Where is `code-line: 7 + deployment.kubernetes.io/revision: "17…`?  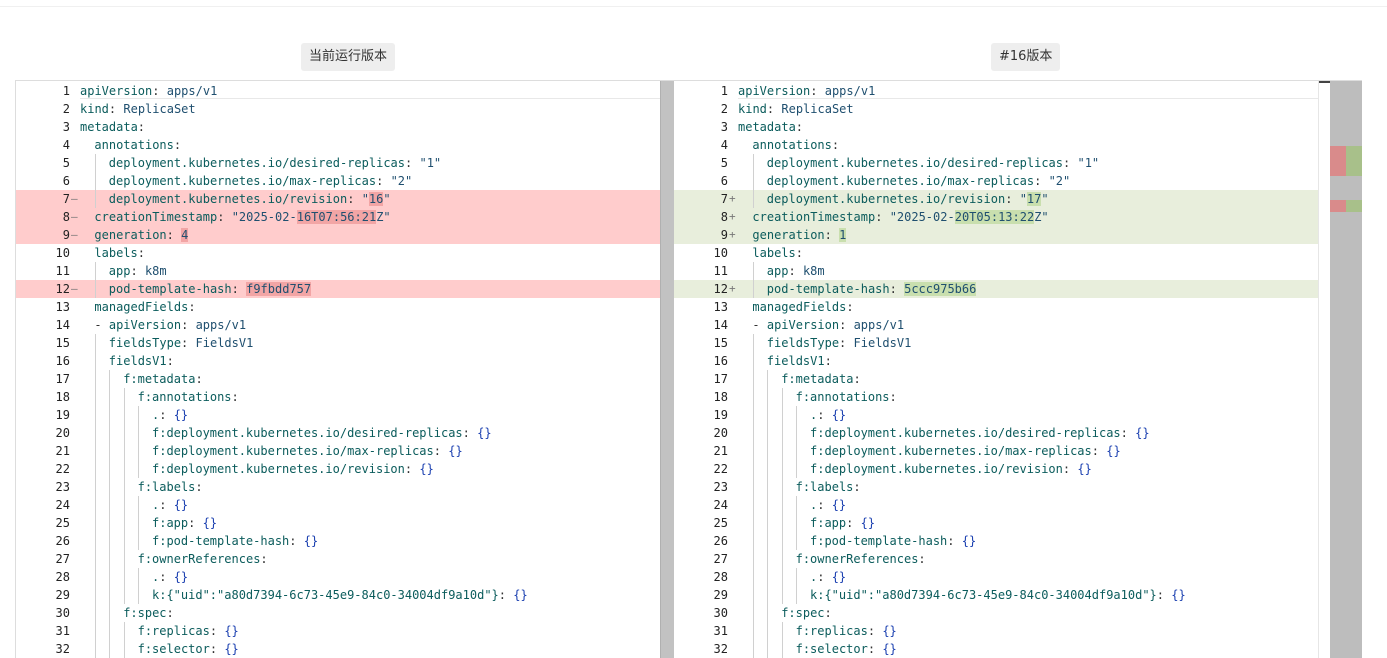
code-line: 7 + deployment.kubernetes.io/revision: "17… is located at coordinates (996, 199).